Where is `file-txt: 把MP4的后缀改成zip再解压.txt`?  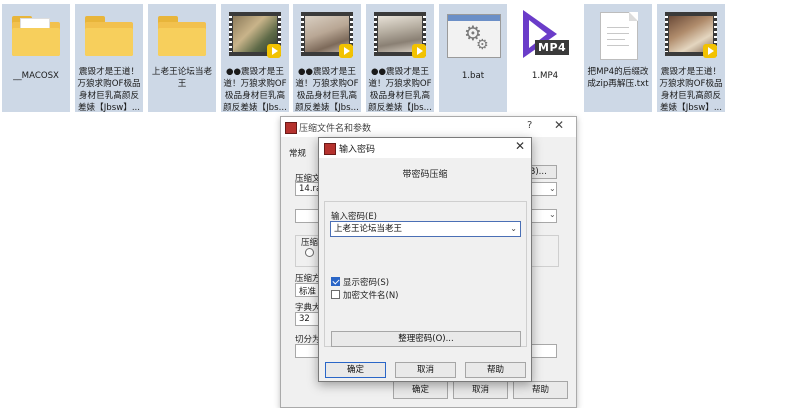
file-txt: 把MP4的后缀改成zip再解压.txt is located at coordinates (618, 58).